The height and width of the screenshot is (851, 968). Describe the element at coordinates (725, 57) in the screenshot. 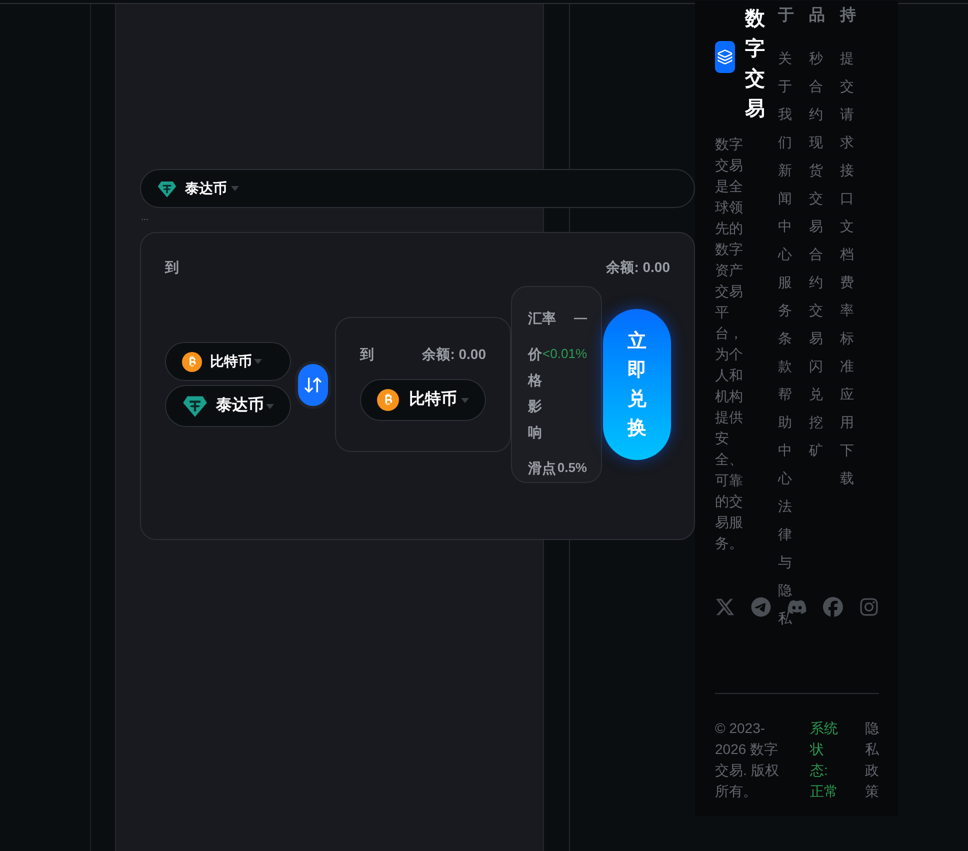

I see `logo-icon` at that location.